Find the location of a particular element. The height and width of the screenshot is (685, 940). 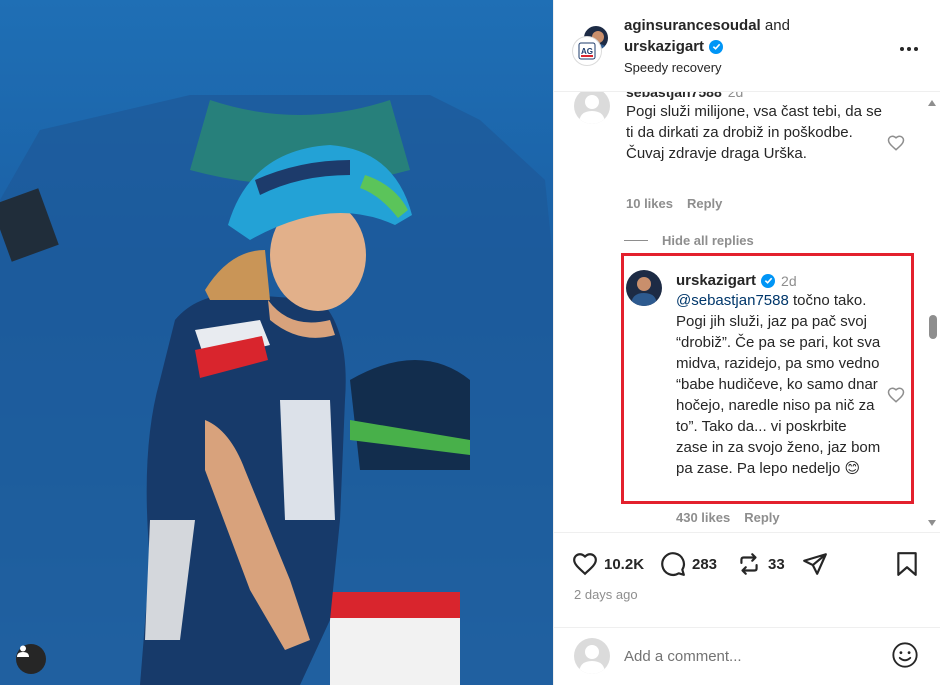

comment-count: 283 is located at coordinates (705, 564).